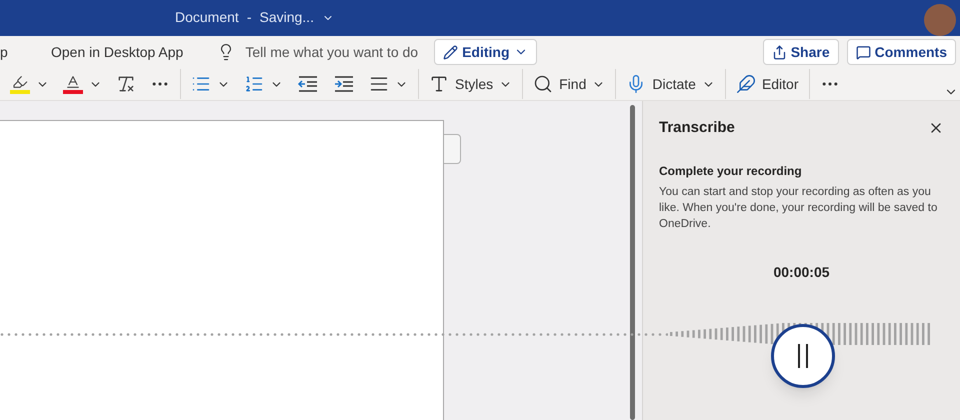  Describe the element at coordinates (485, 52) in the screenshot. I see `editing-mode-button: Editing` at that location.